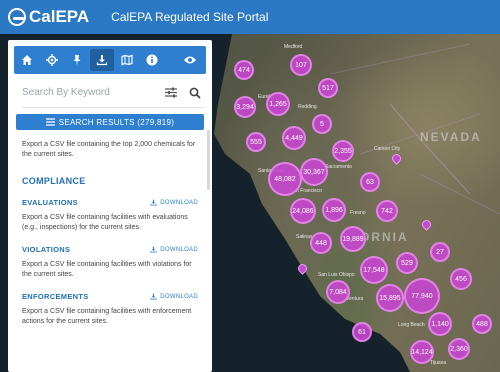  Describe the element at coordinates (244, 70) in the screenshot. I see `map-cluster: 474` at that location.